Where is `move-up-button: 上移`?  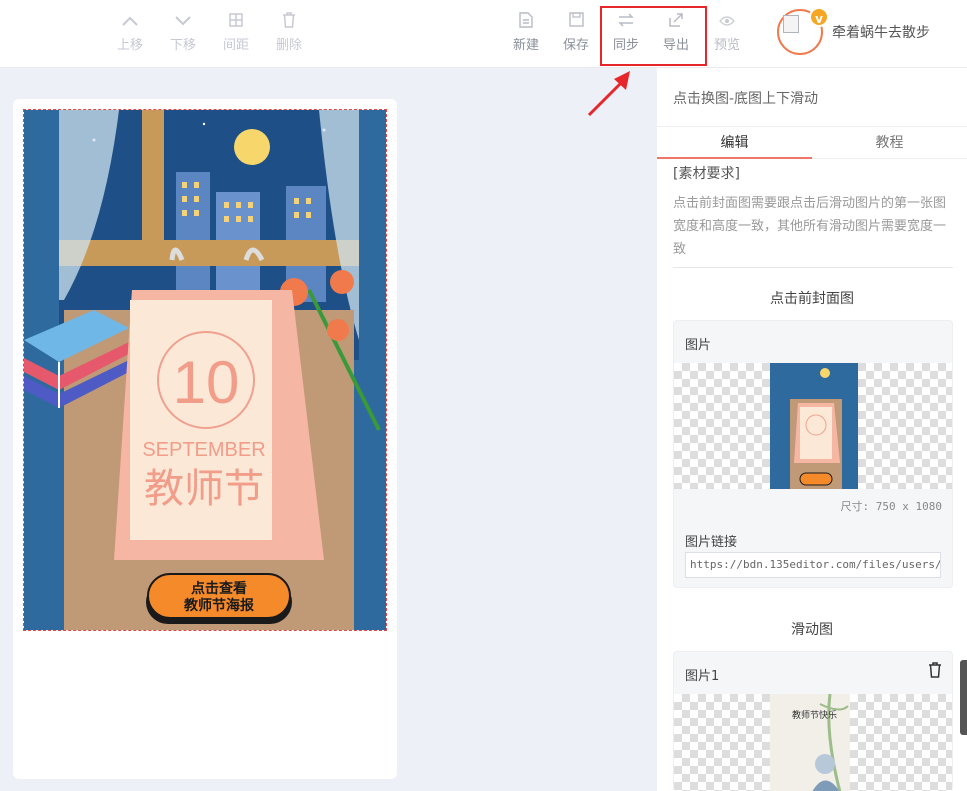 move-up-button: 上移 is located at coordinates (130, 32).